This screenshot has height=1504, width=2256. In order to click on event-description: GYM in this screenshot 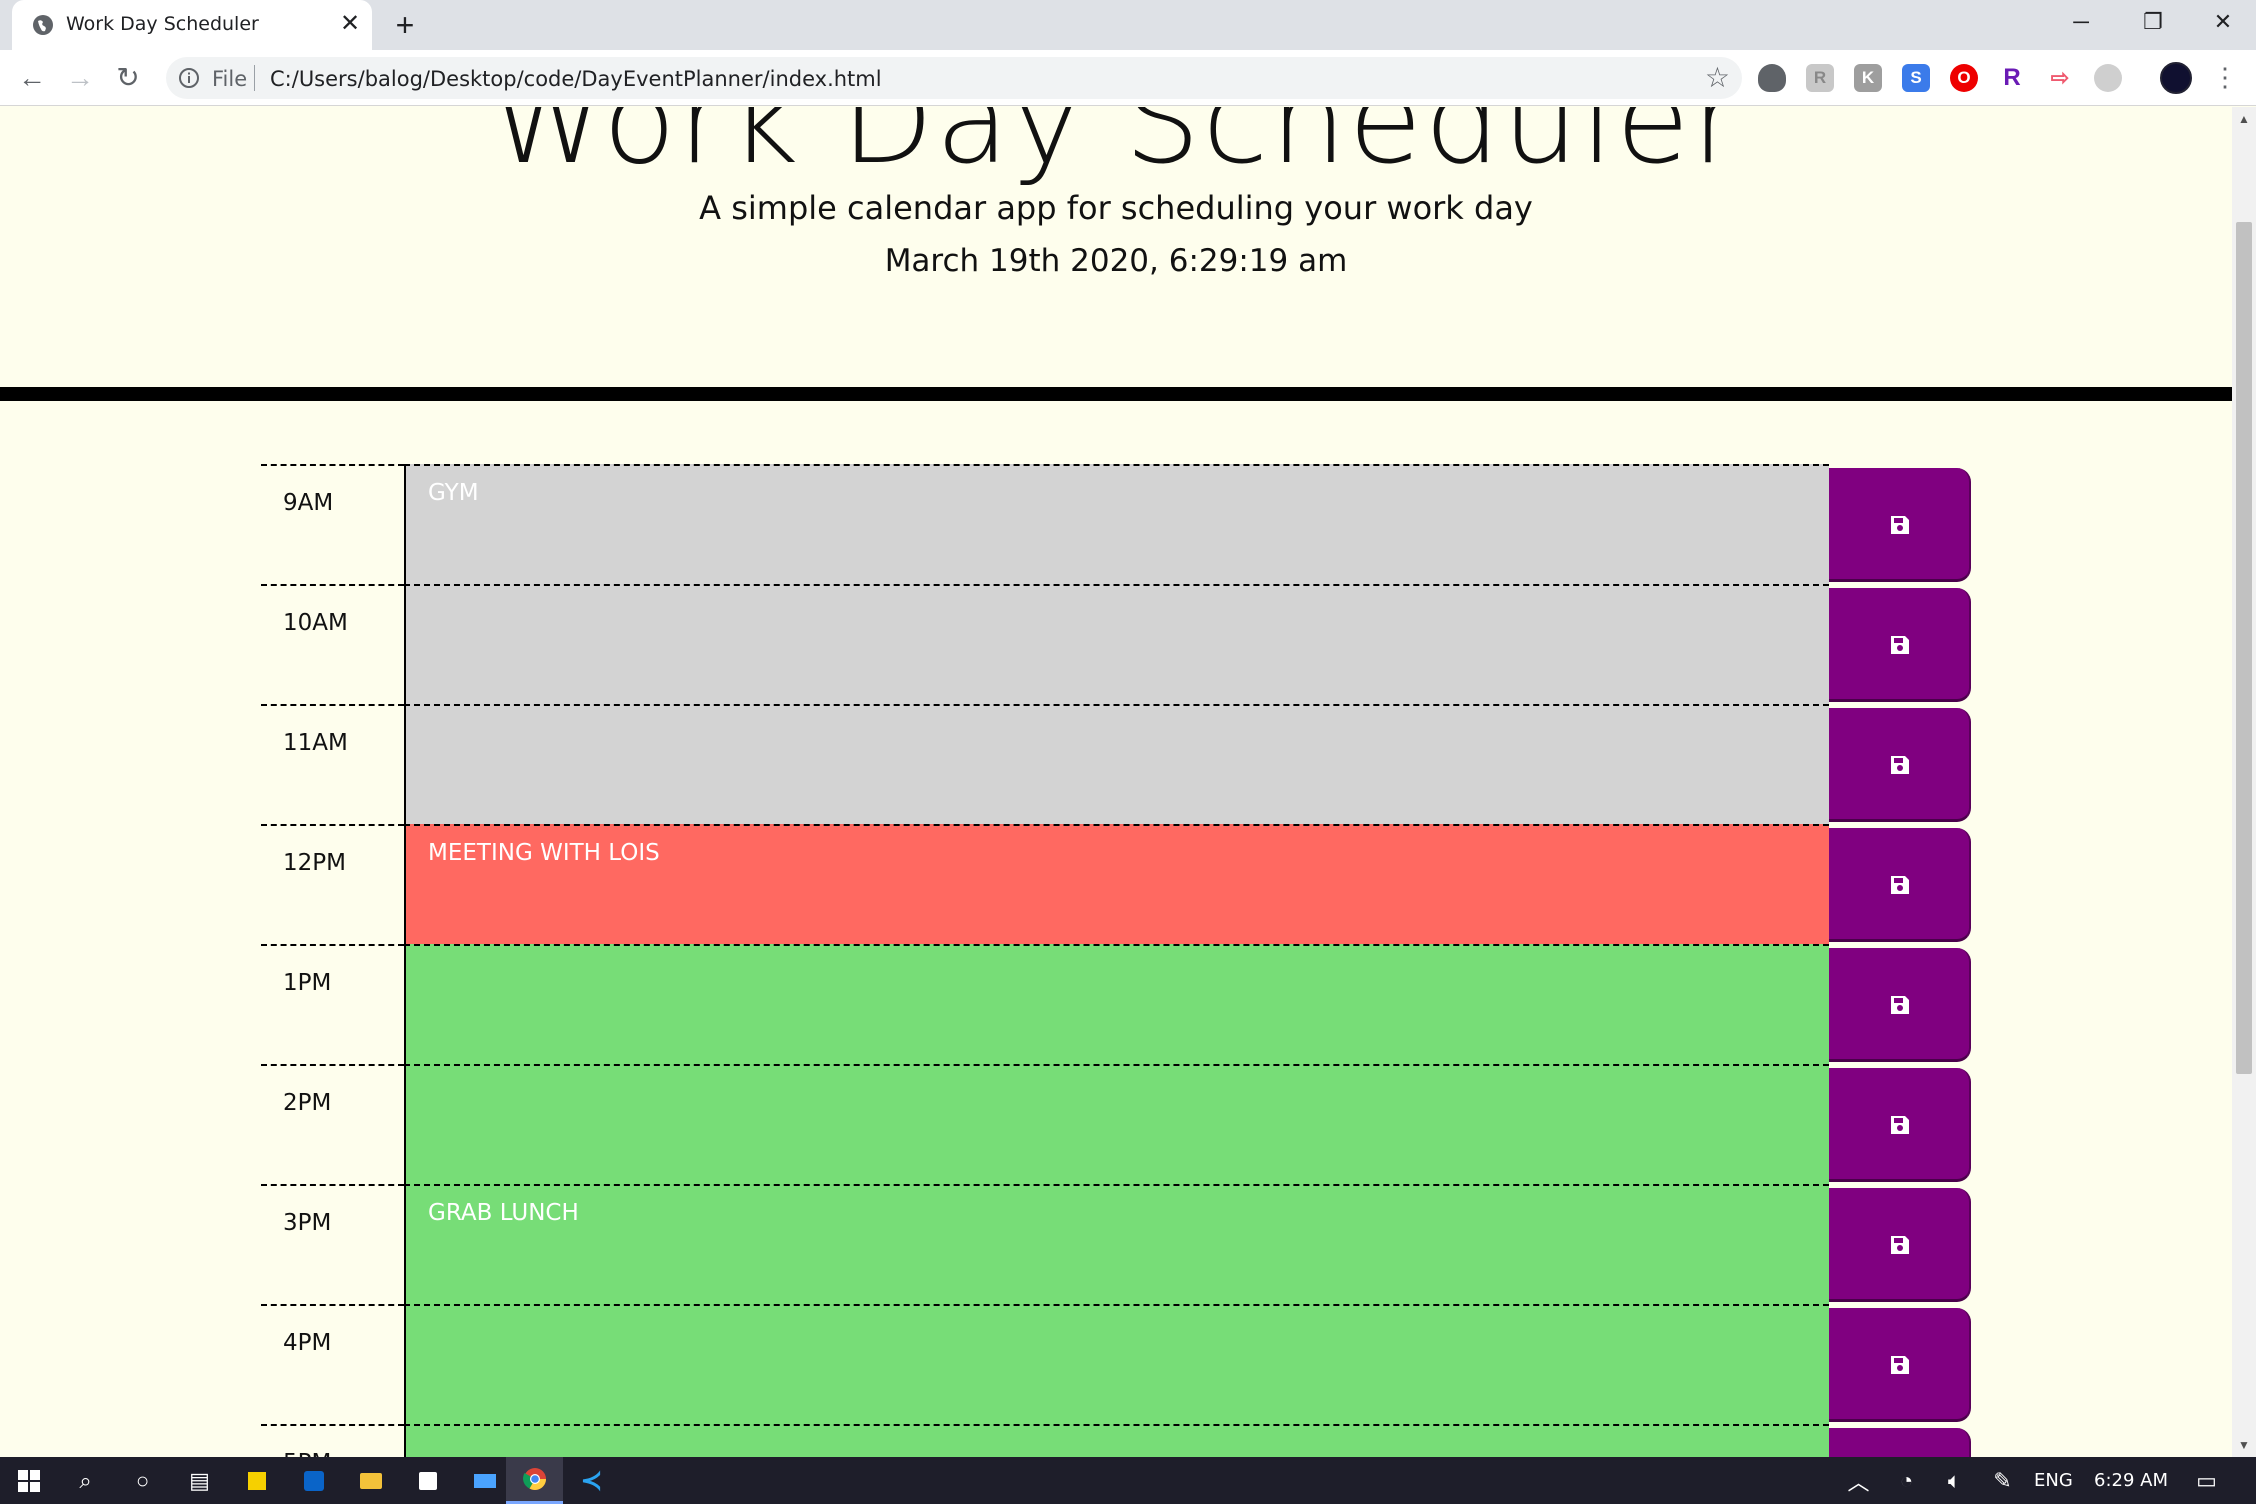, I will do `click(1116, 524)`.